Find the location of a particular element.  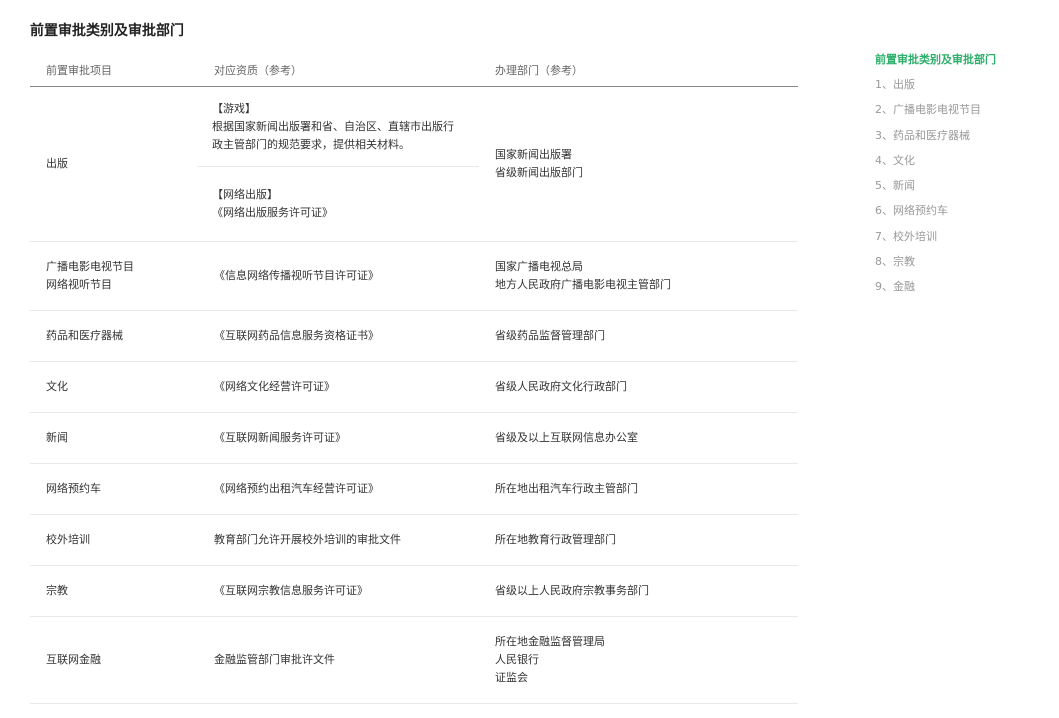

table-header: 前置审批项目 对应资质（参考） 办理部门（参考） is located at coordinates (414, 70).